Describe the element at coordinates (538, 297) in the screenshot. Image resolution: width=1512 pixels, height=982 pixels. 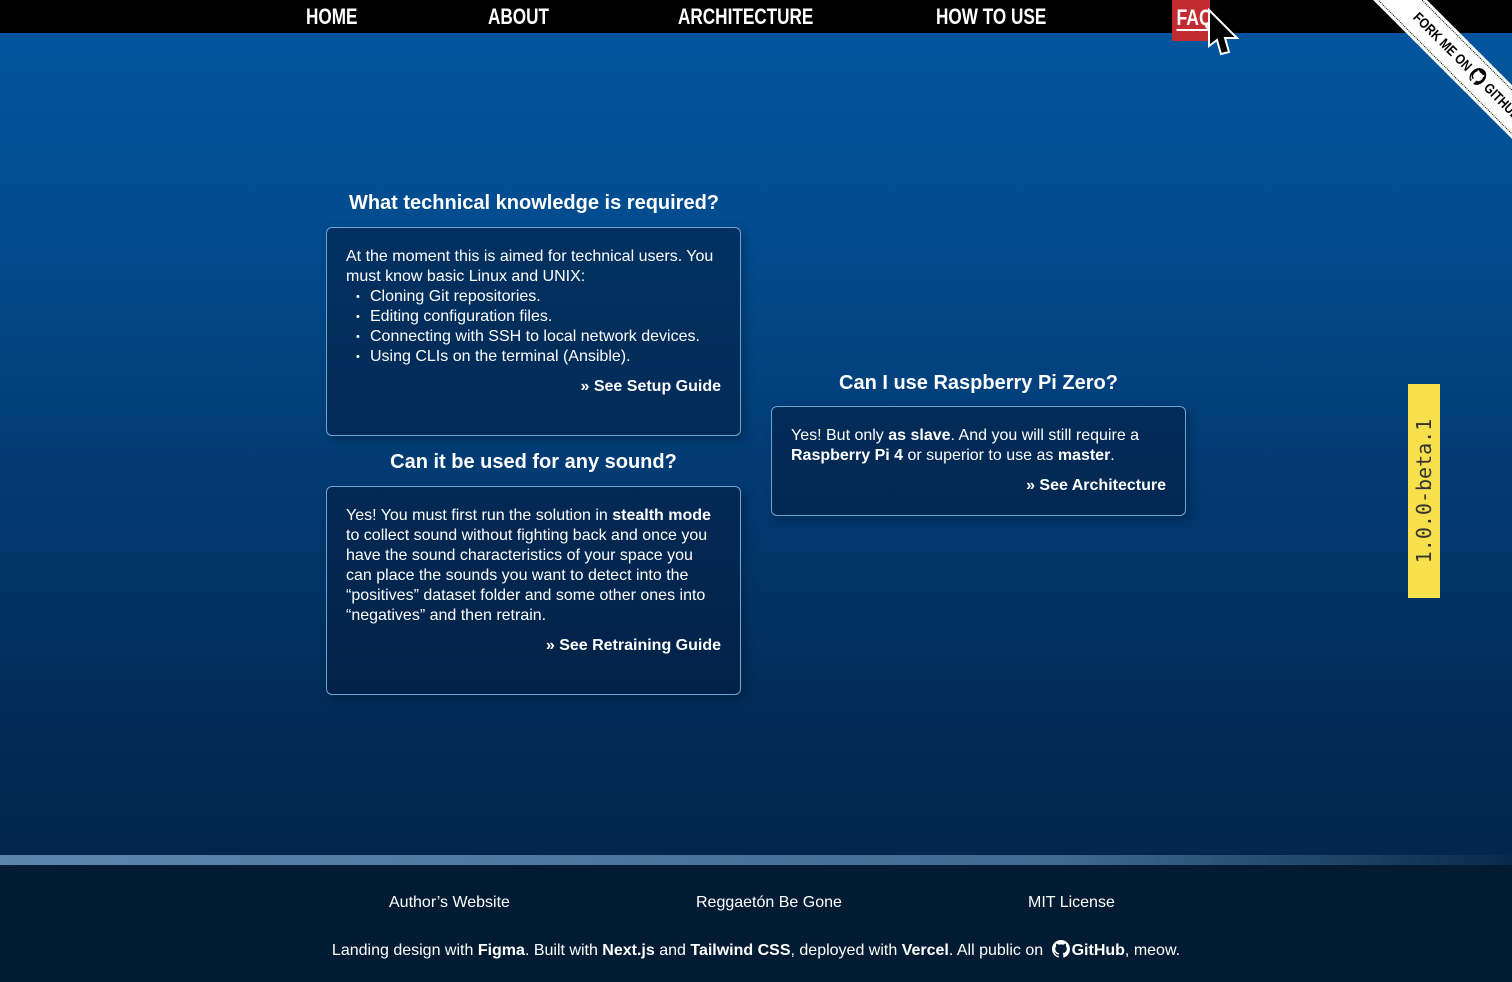
I see `list-item: Cloning Git repositories.` at that location.